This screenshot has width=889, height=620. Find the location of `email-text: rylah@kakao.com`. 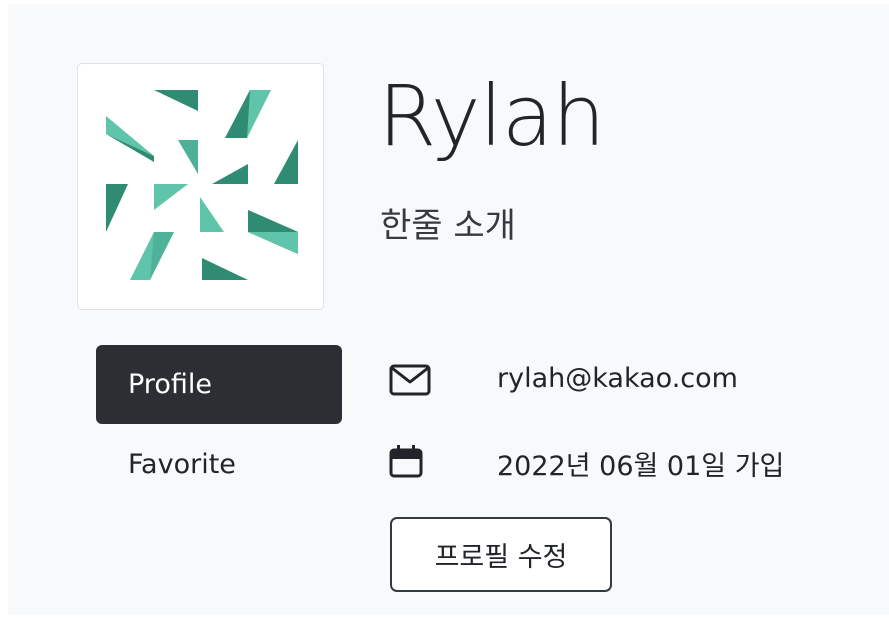

email-text: rylah@kakao.com is located at coordinates (617, 378).